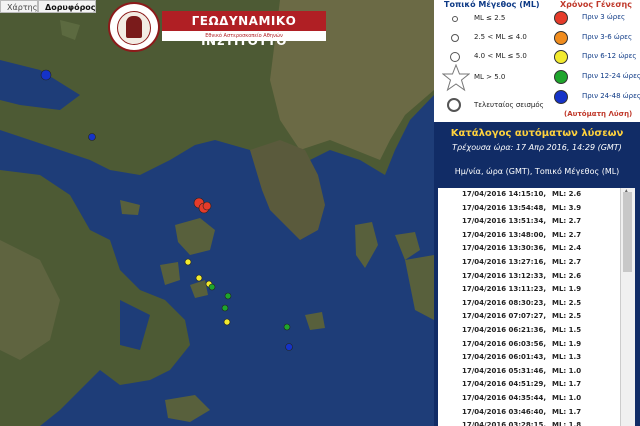 Image resolution: width=640 pixels, height=426 pixels. I want to click on catalog-row: 17/04/2016 06:01:43, ML: 1.3, so click(529, 358).